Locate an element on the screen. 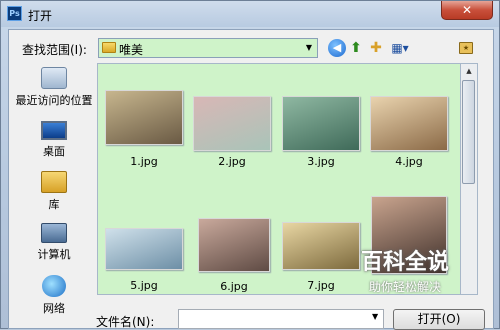  place-computer: 计算机 is located at coordinates (54, 242).